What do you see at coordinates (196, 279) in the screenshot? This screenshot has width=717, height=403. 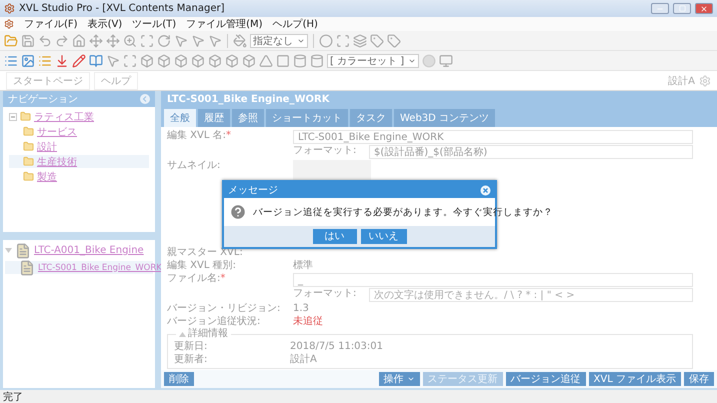 I see `field-label: ファイル名:*` at bounding box center [196, 279].